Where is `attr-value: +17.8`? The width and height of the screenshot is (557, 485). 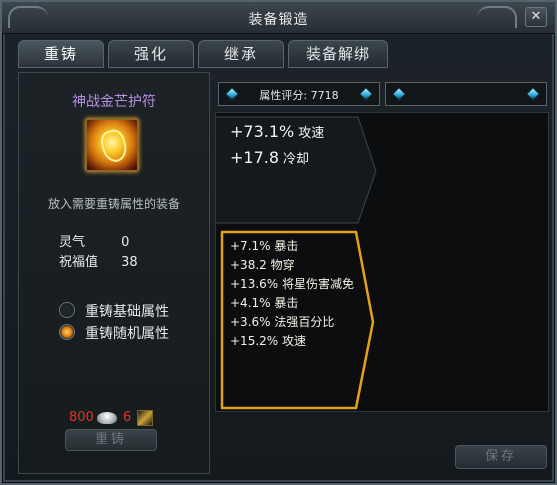 attr-value: +17.8 is located at coordinates (255, 157).